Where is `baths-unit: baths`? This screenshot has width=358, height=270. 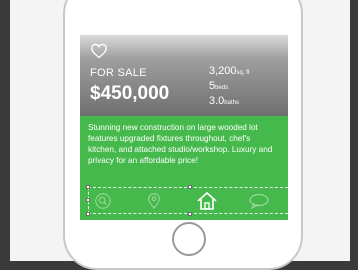 baths-unit: baths is located at coordinates (231, 103).